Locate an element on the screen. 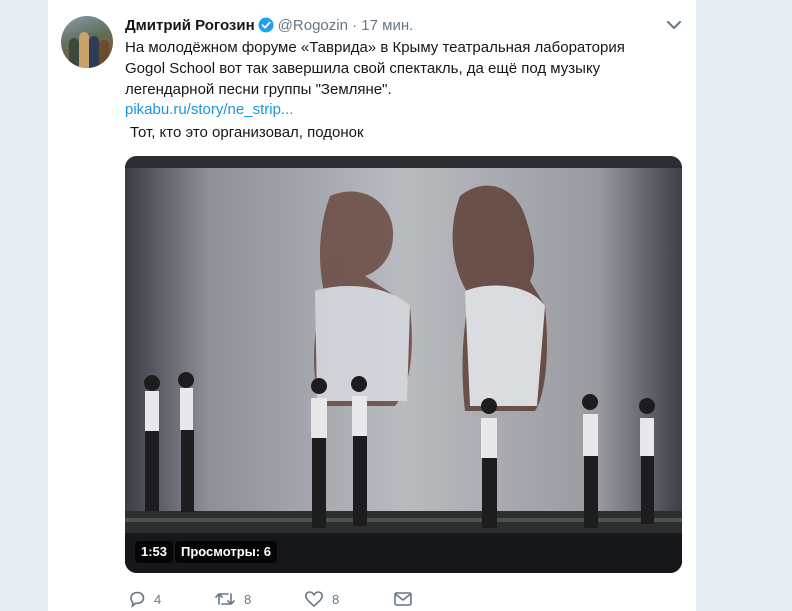  retweet-count: 8 is located at coordinates (248, 599).